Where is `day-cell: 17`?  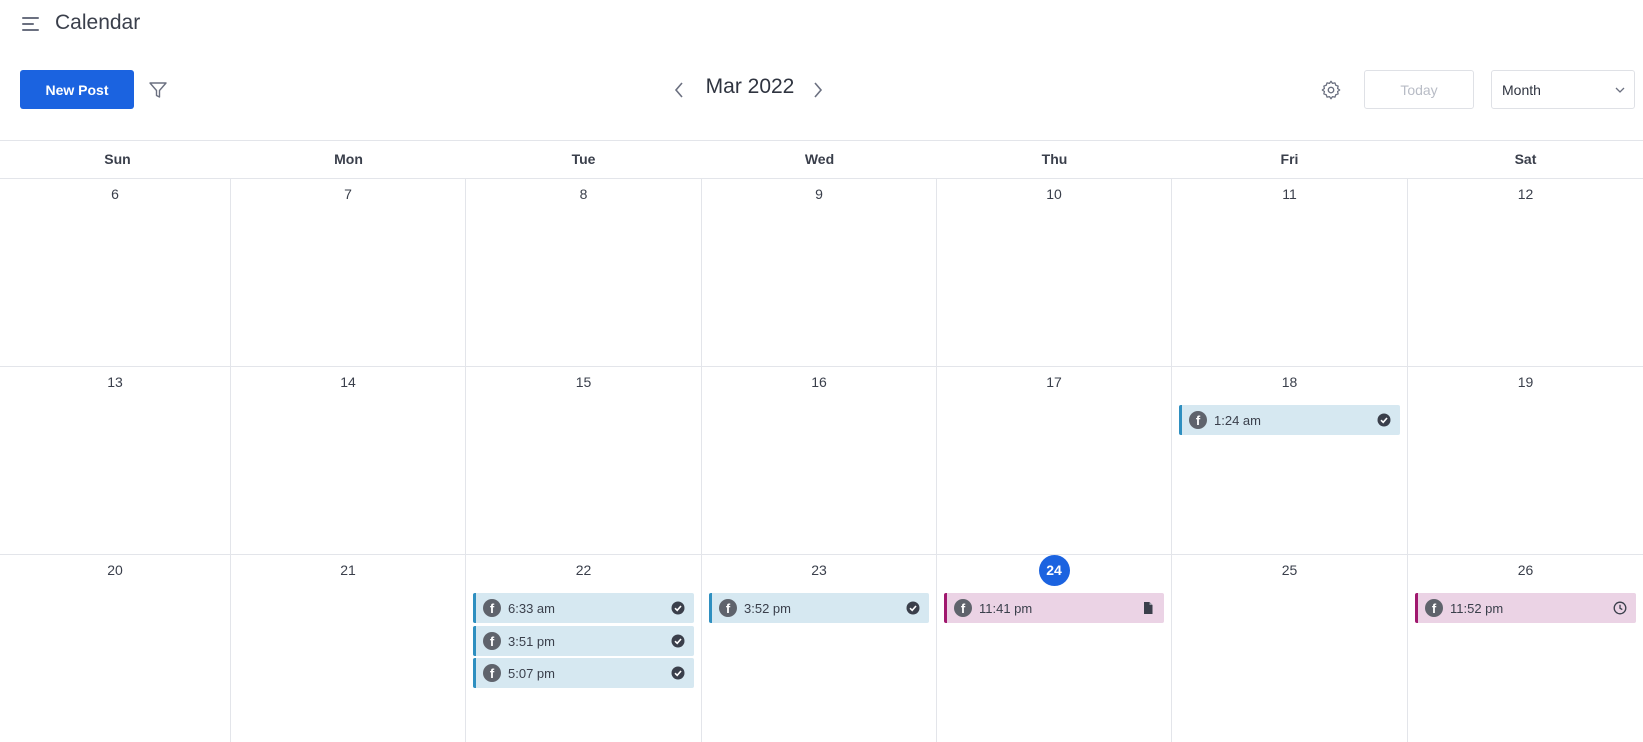 day-cell: 17 is located at coordinates (1054, 460).